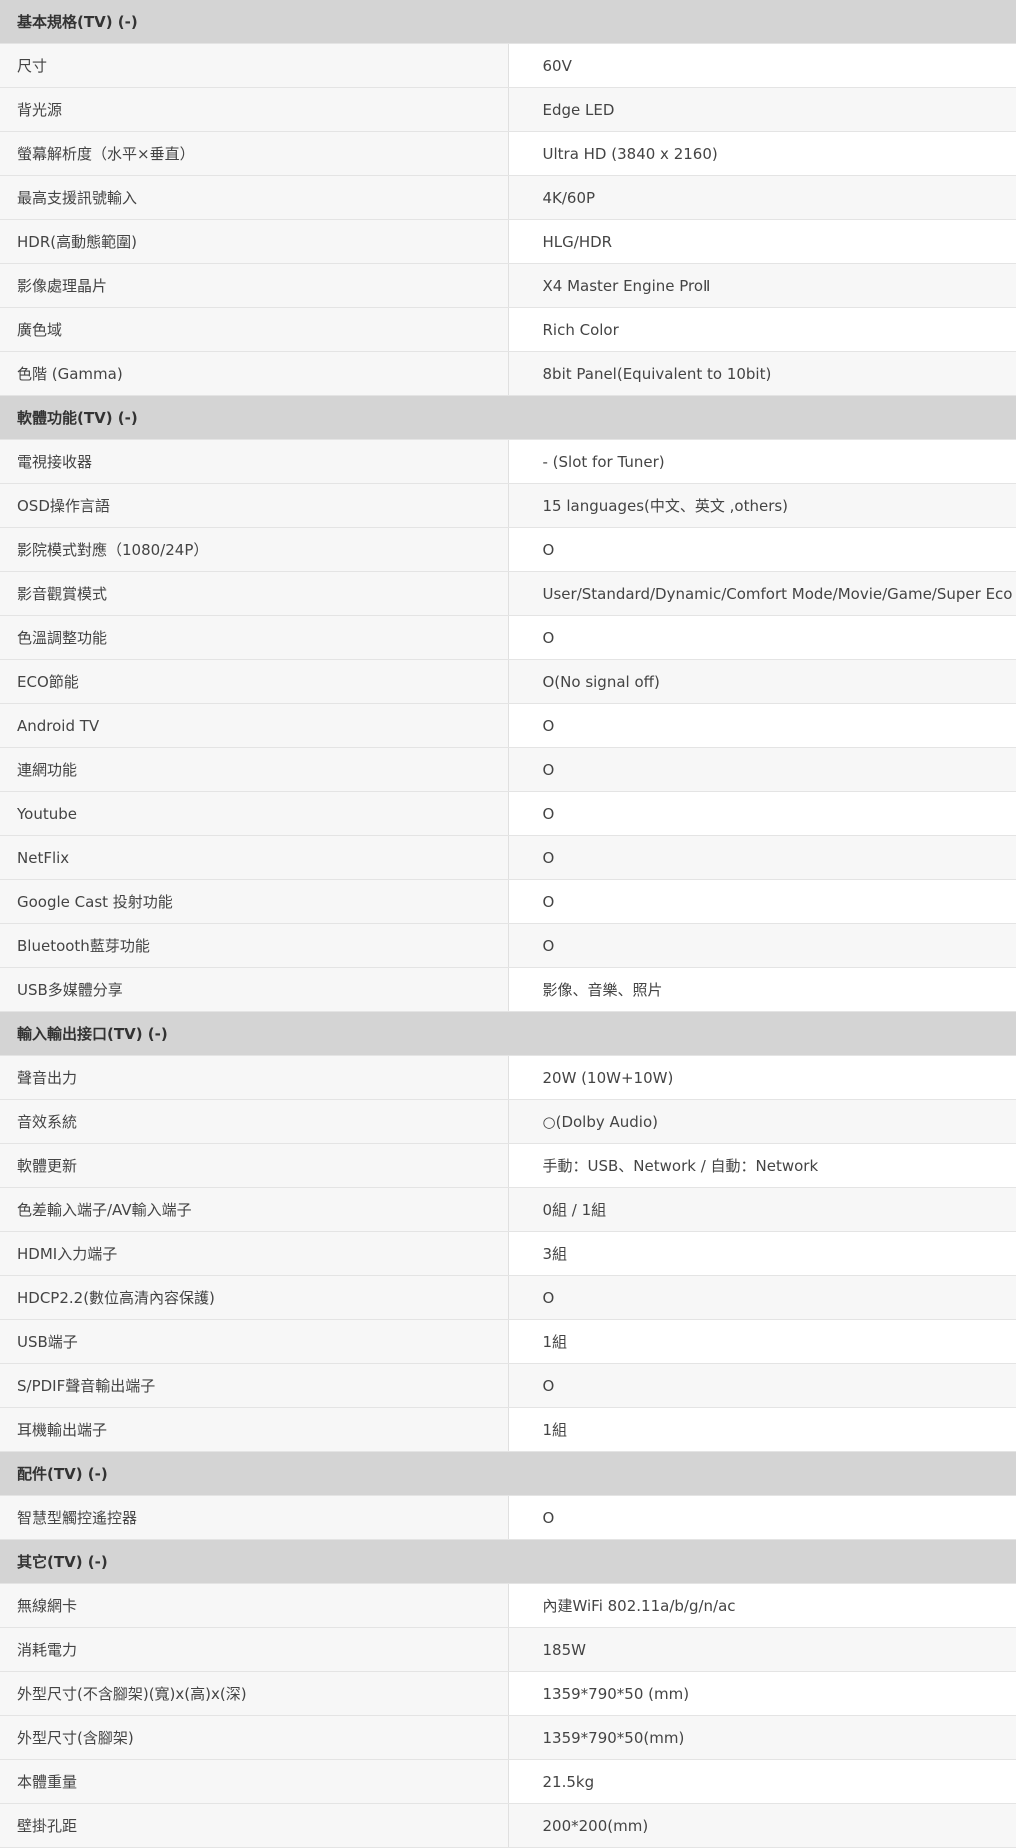  I want to click on spec-row: 廣色域 Rich Color, so click(508, 329).